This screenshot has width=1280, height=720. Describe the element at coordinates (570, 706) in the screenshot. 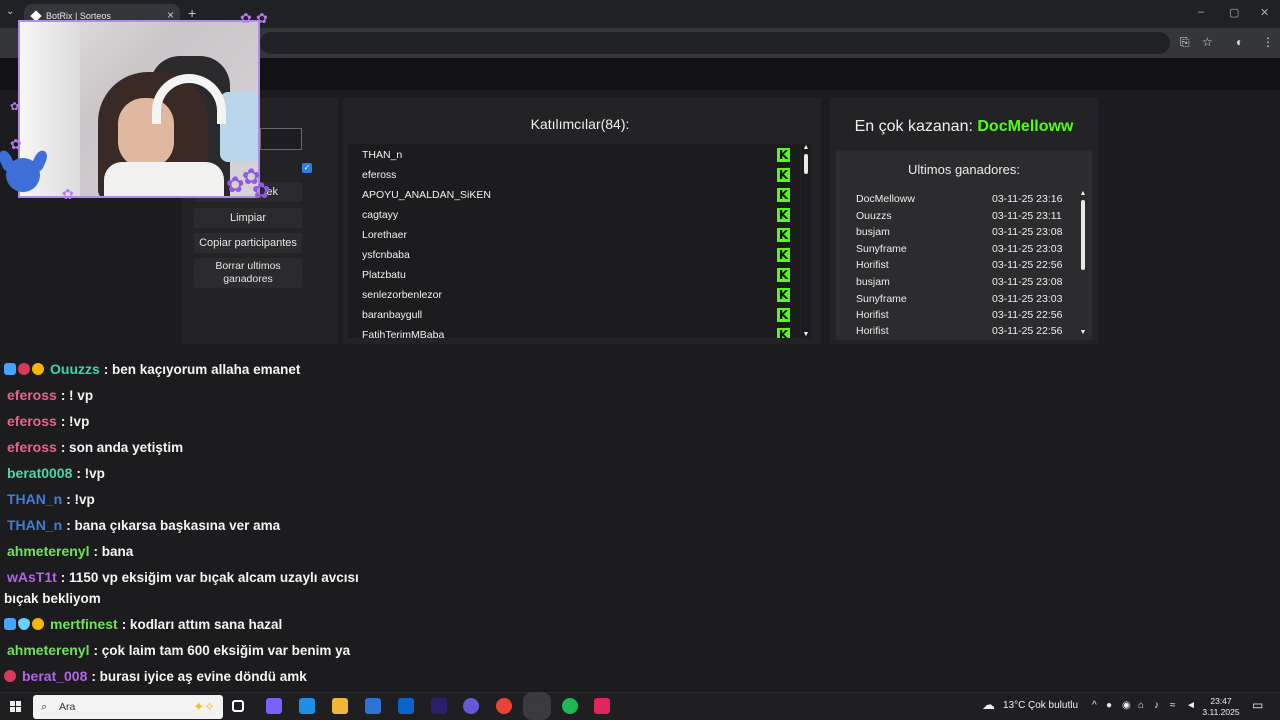

I see `spotify-icon` at that location.